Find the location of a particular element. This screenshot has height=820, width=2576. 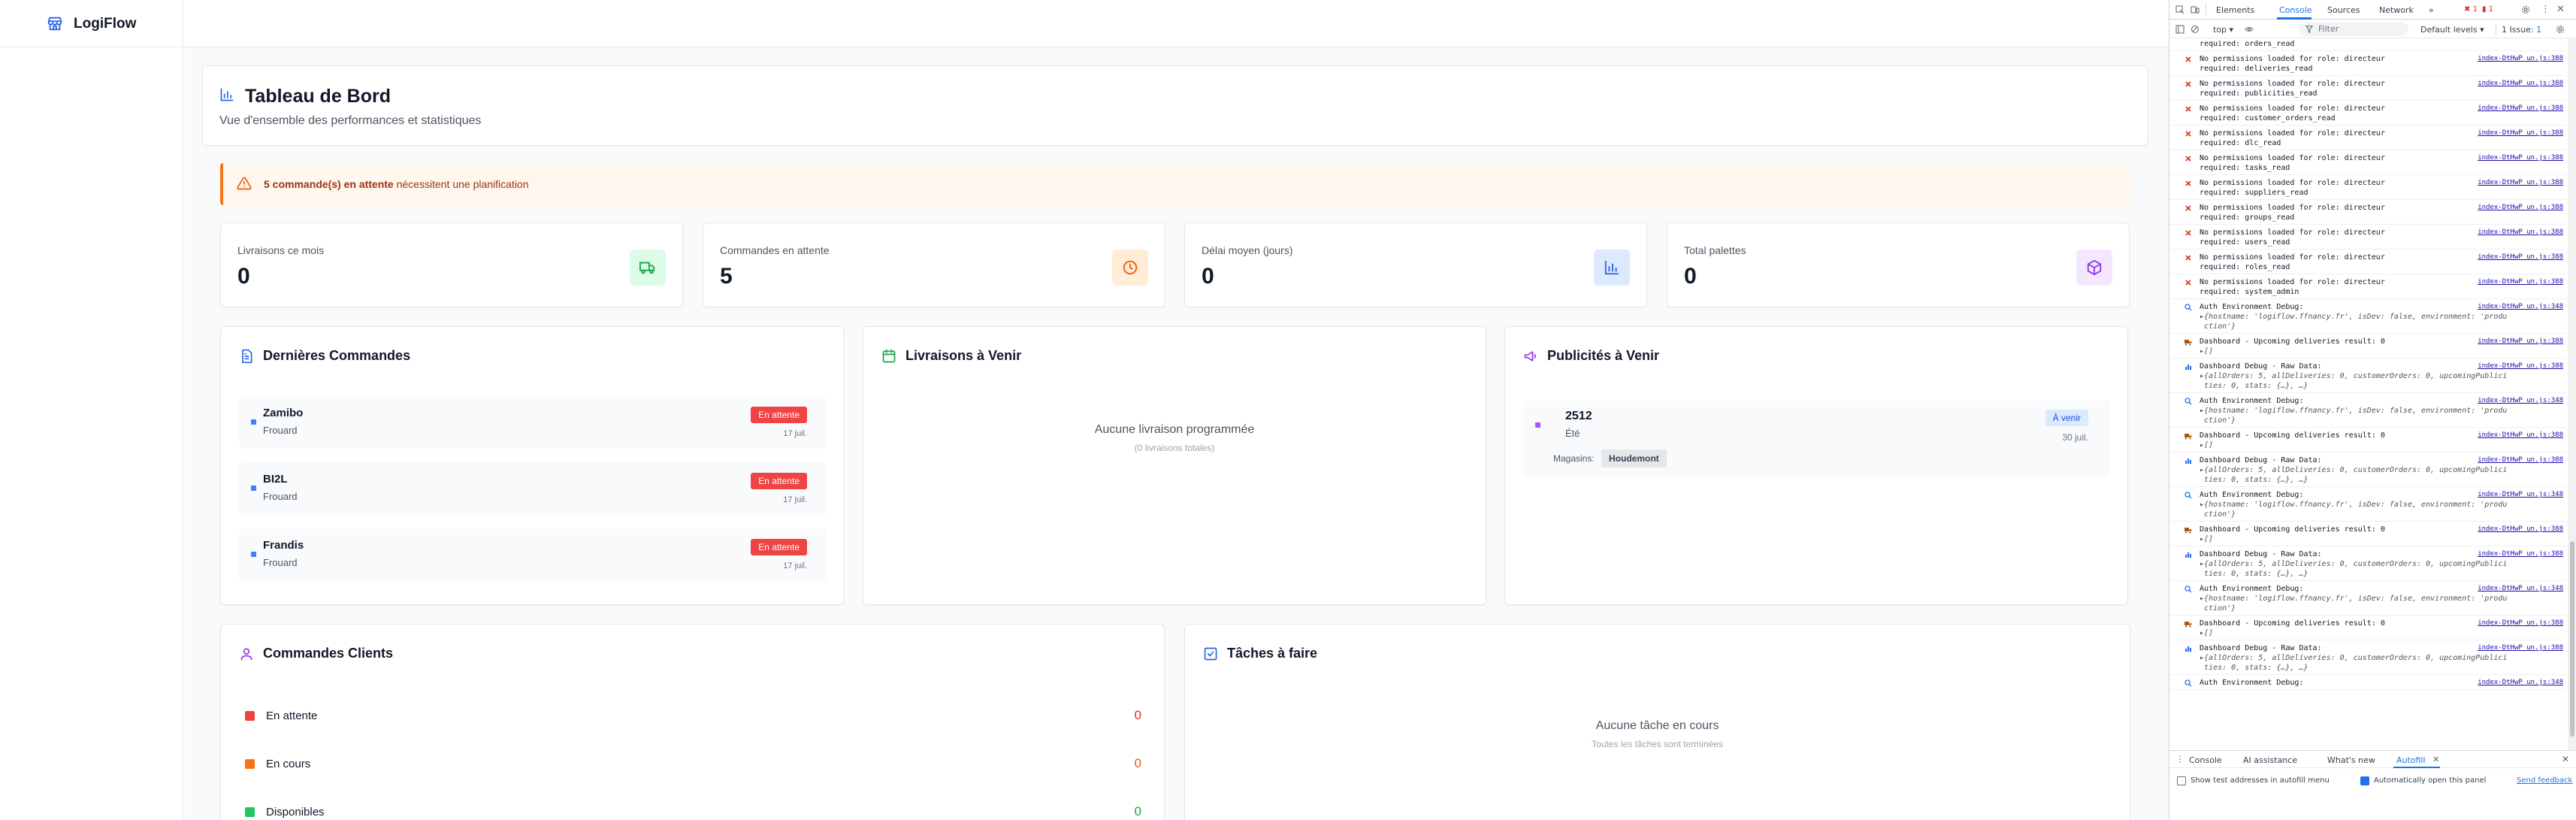

panel-title: Publicités à Venir is located at coordinates (1604, 355).